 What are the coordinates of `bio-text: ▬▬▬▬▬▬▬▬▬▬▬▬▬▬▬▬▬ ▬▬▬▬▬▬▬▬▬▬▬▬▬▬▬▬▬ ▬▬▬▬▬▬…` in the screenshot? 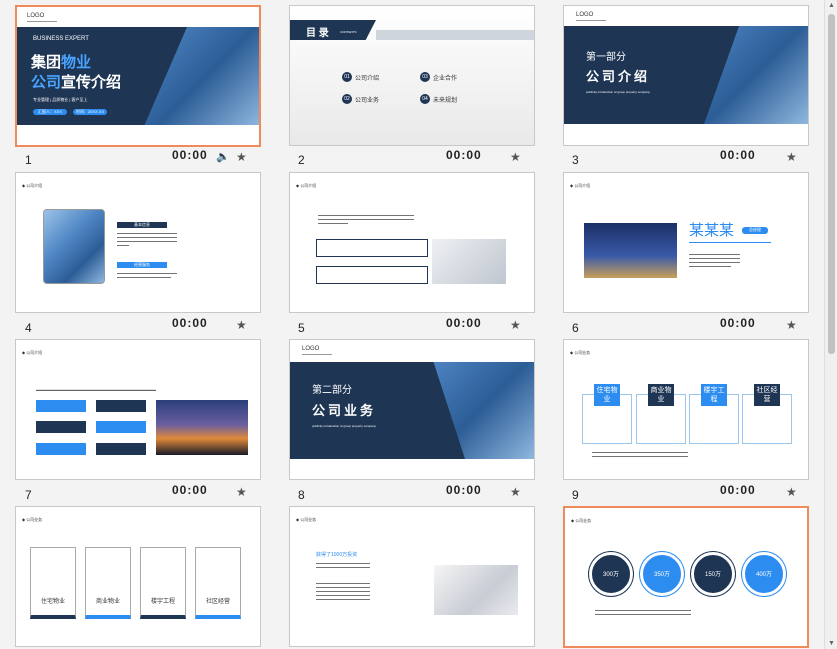 It's located at (714, 260).